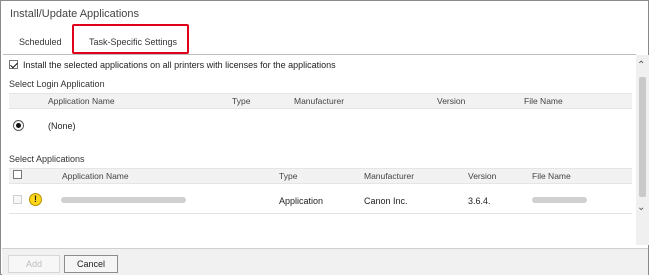 The image size is (649, 275). I want to click on tab-scheduled: Scheduled, so click(40, 42).